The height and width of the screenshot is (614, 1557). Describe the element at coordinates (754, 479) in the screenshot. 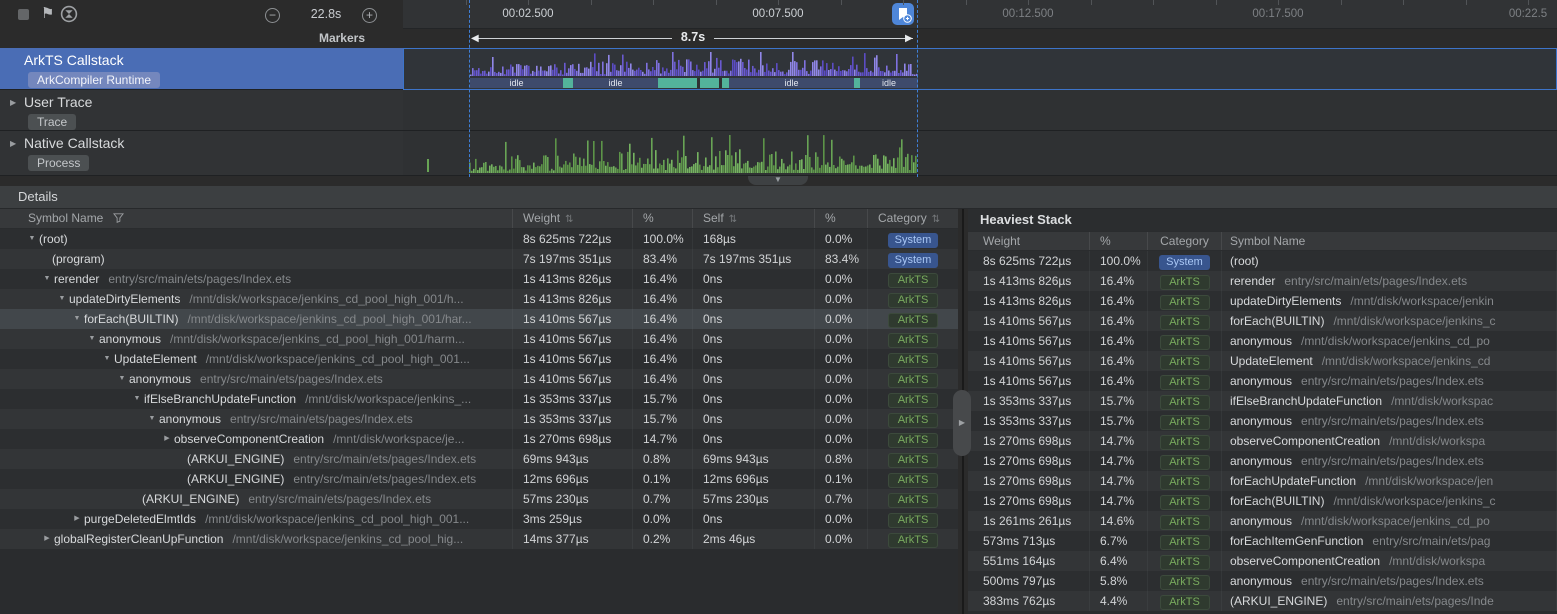

I see `self-cell: 12ms 696µs` at that location.